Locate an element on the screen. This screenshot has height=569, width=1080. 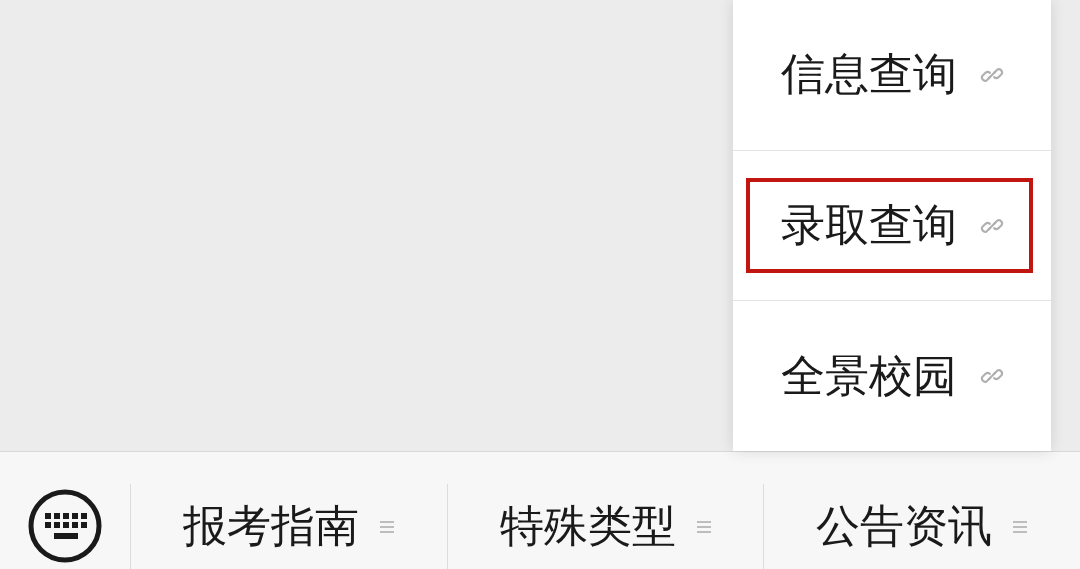
menu-item: 信息查询 is located at coordinates (889, 75).